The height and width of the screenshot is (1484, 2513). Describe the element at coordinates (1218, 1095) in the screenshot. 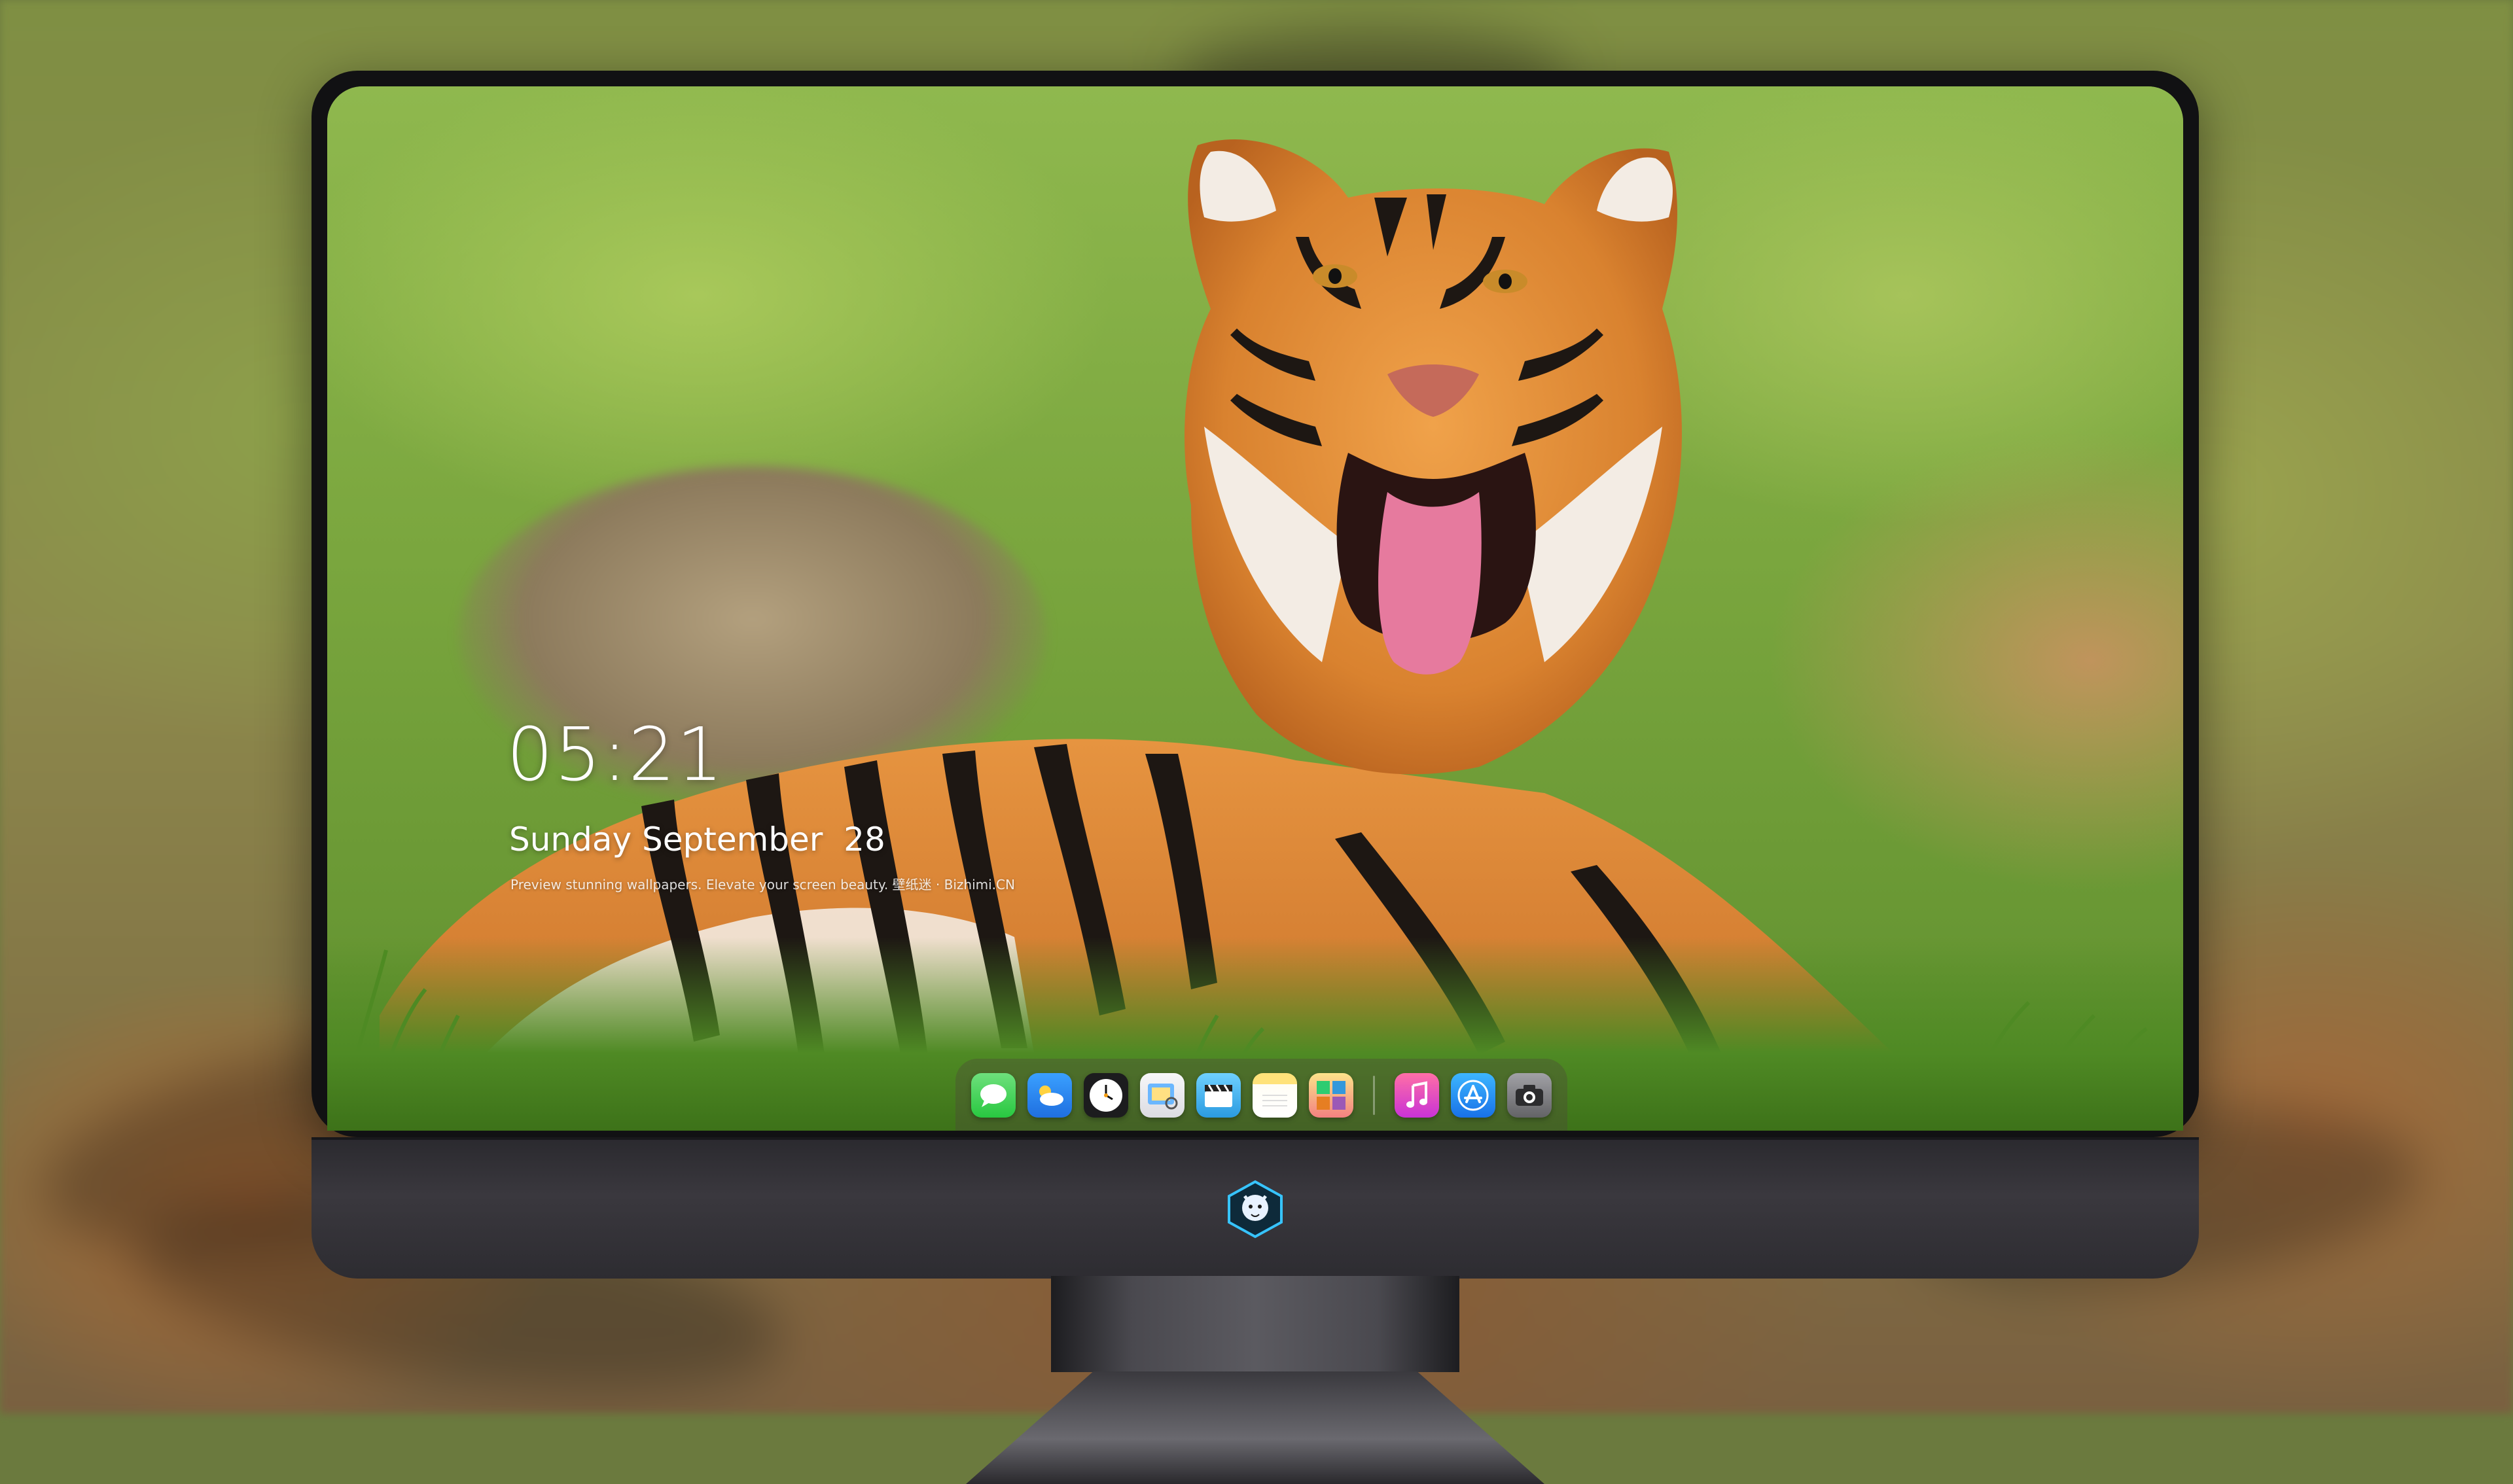

I see `claquette-icon` at that location.